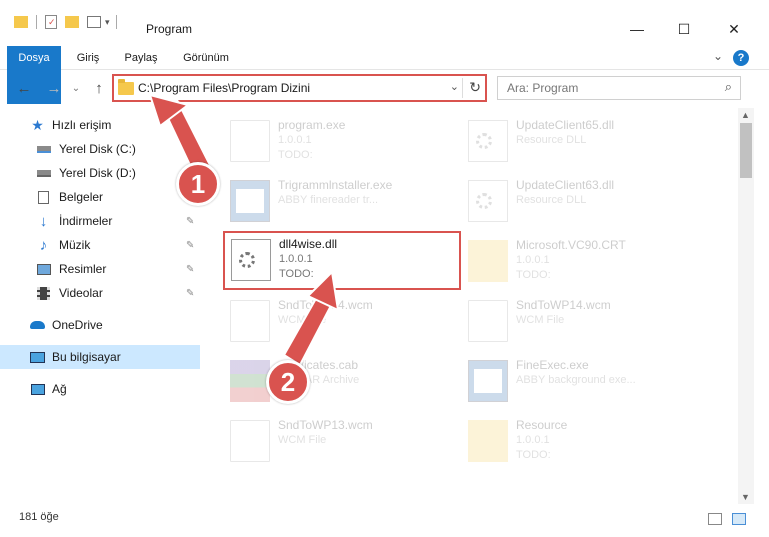 The height and width of the screenshot is (537, 769). I want to click on step-badge-2: 2, so click(288, 382).